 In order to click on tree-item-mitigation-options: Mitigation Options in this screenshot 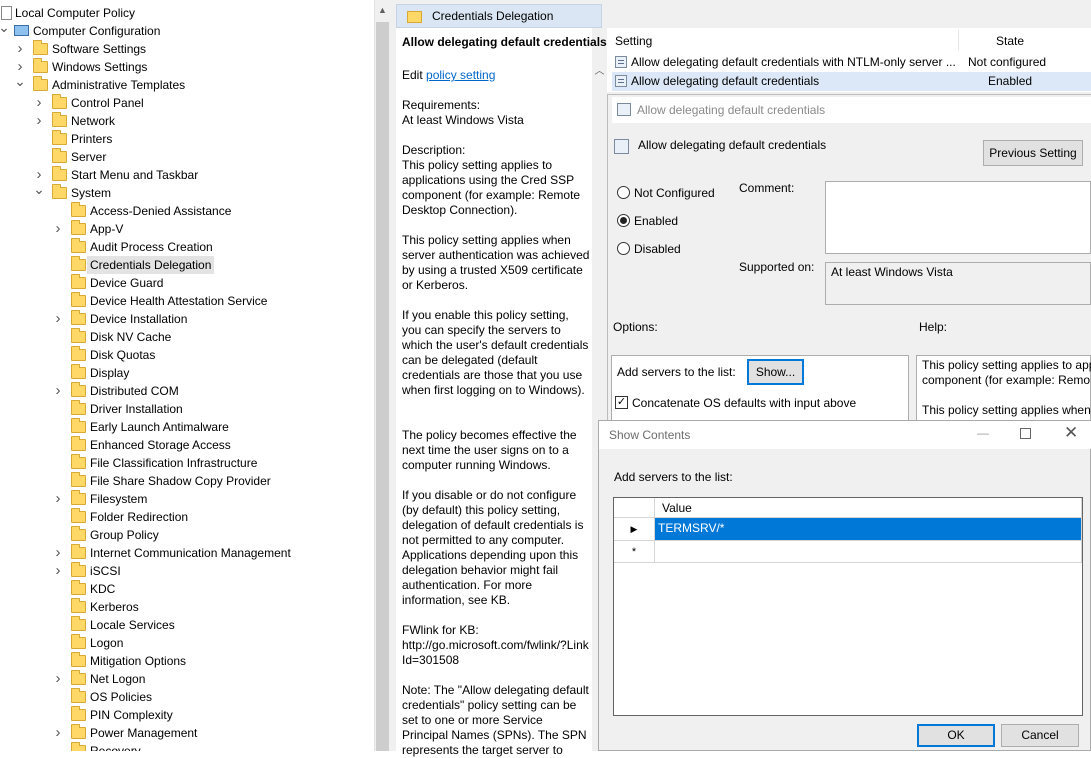, I will do `click(186, 661)`.